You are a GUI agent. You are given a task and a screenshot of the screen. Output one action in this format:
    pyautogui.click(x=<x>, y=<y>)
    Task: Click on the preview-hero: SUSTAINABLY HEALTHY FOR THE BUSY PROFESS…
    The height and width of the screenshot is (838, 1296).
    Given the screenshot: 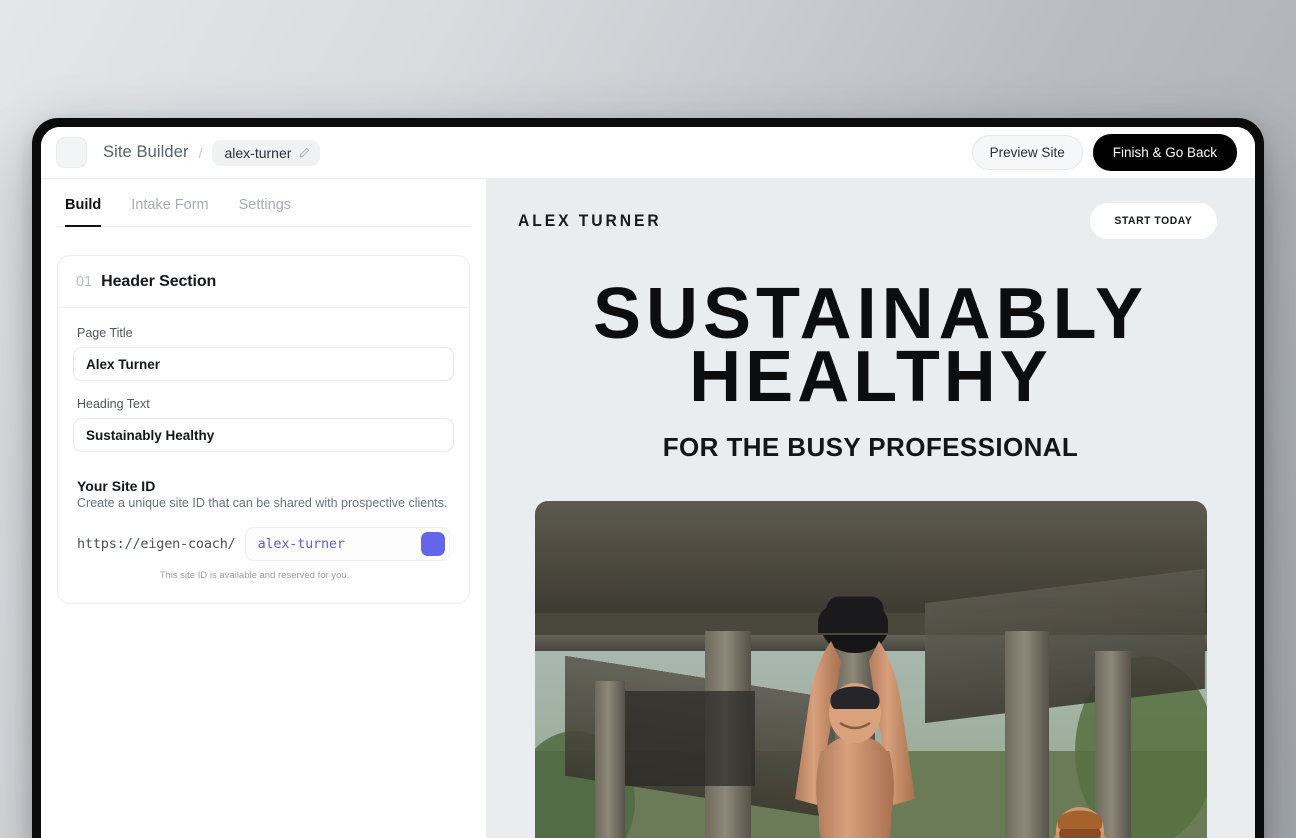 What is the action you would take?
    pyautogui.click(x=870, y=370)
    